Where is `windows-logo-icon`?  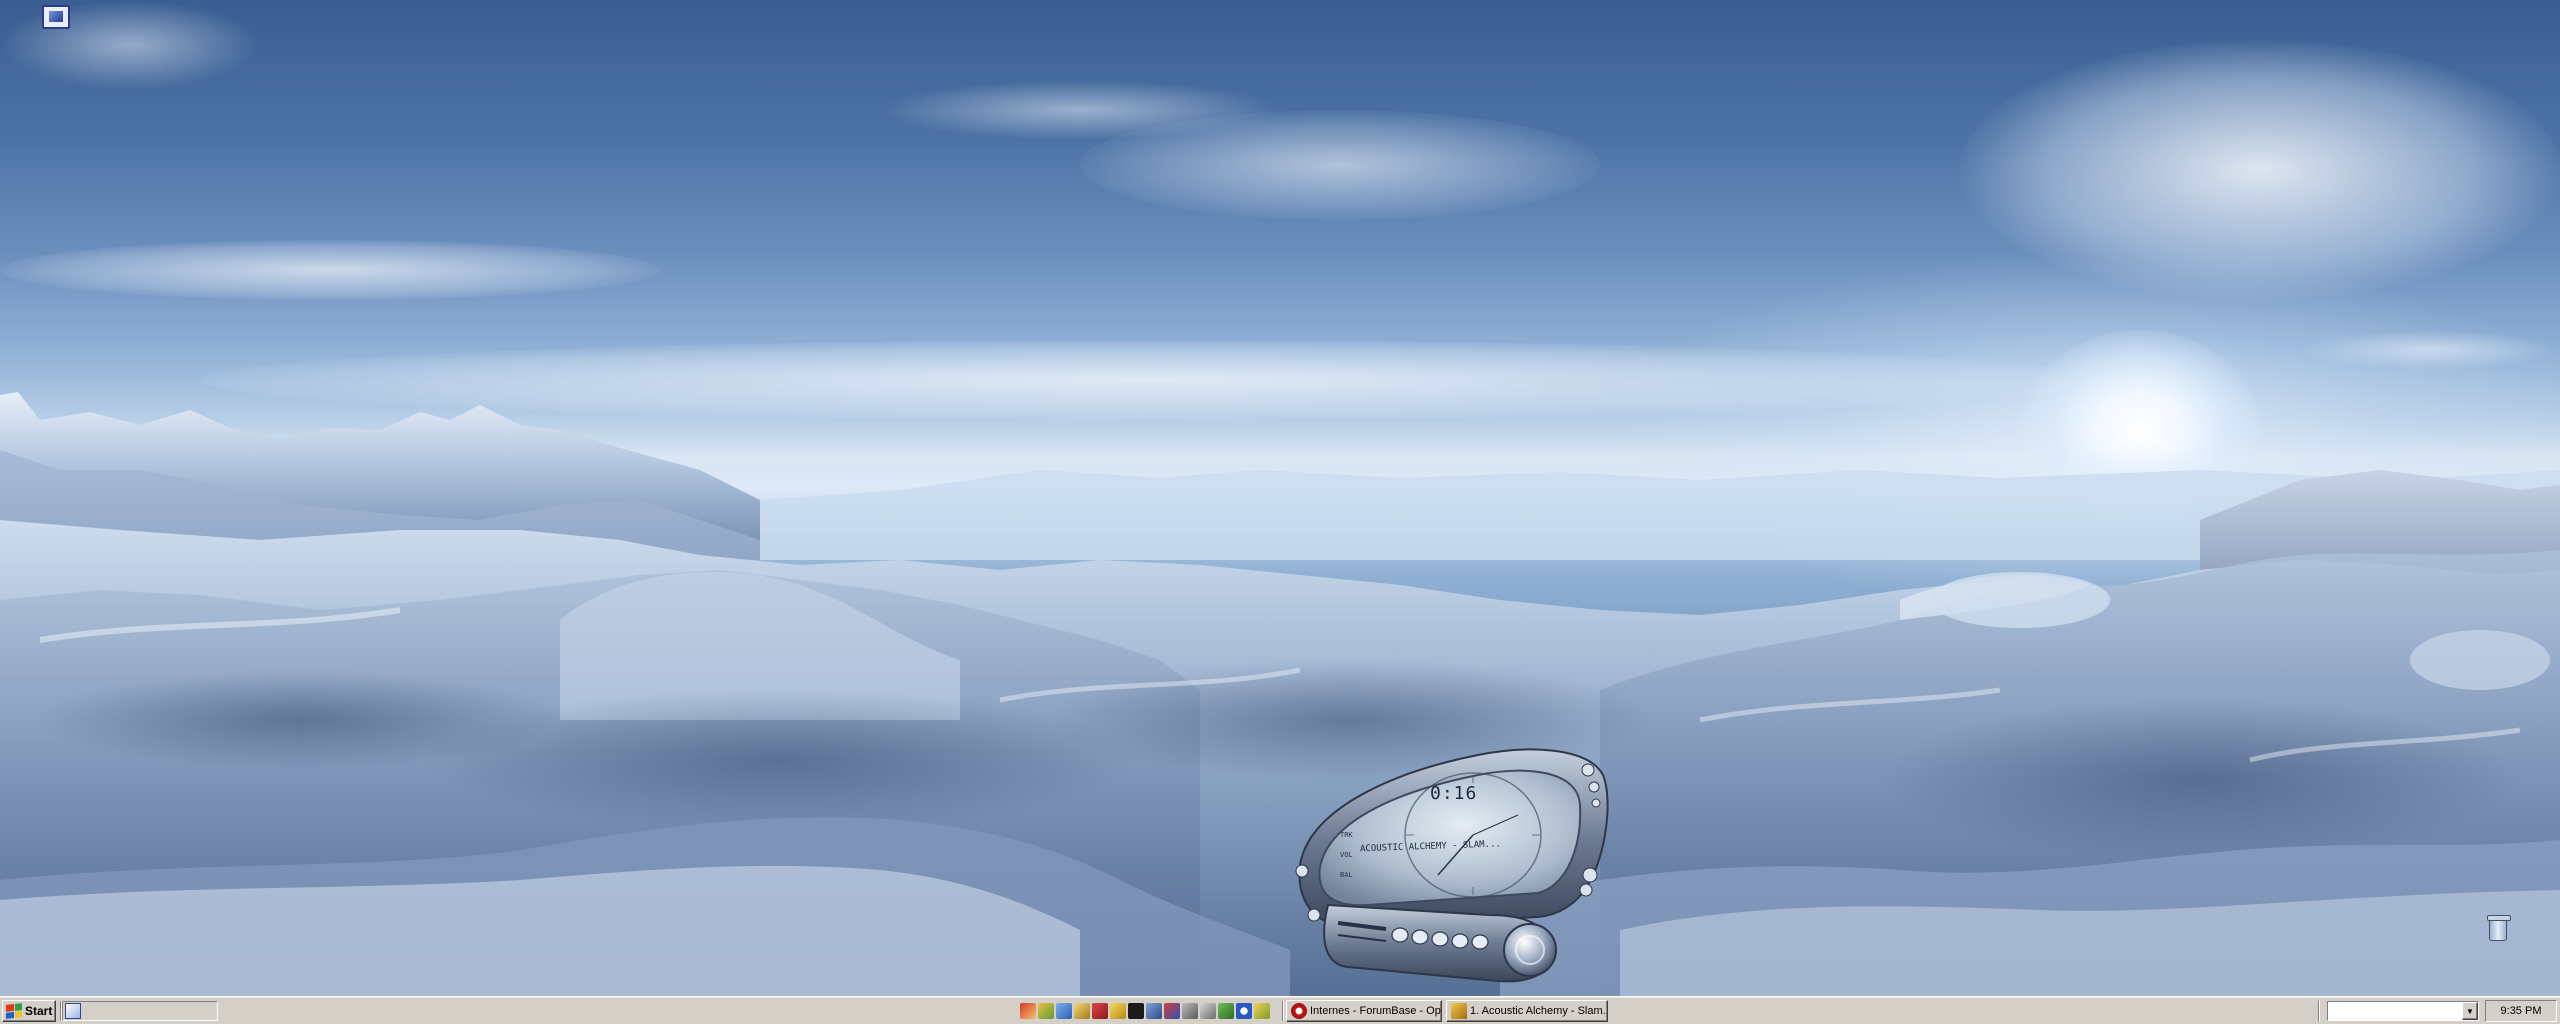 windows-logo-icon is located at coordinates (14, 1011).